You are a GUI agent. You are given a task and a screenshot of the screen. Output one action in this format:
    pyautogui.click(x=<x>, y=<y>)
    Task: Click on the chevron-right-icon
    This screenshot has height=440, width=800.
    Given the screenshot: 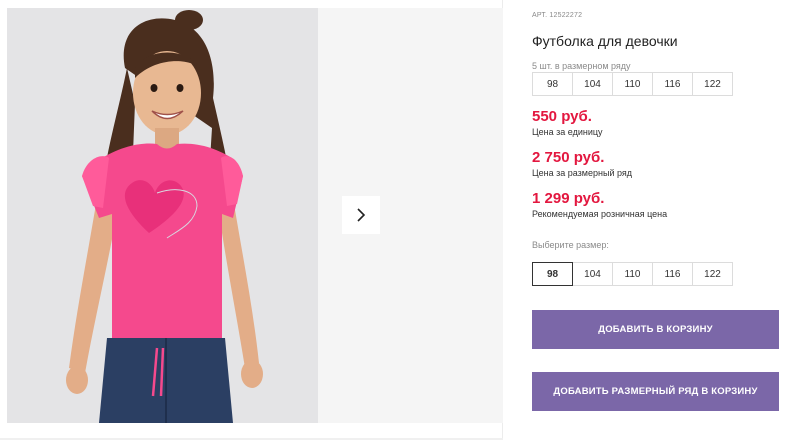 What is the action you would take?
    pyautogui.click(x=361, y=215)
    